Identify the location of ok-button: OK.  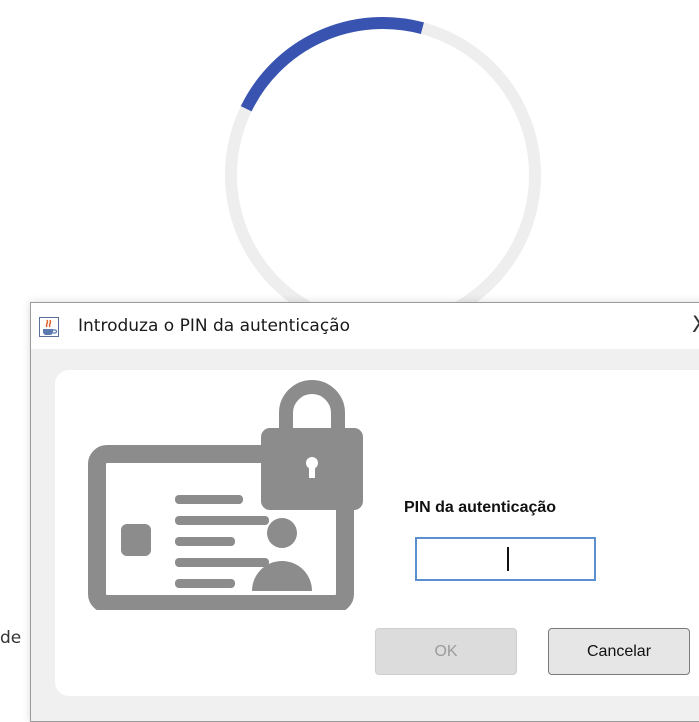
(446, 651).